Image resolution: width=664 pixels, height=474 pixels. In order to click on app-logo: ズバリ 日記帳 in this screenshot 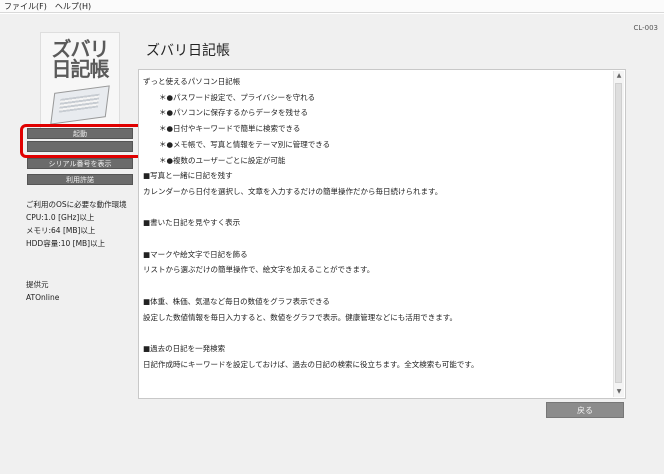, I will do `click(80, 82)`.